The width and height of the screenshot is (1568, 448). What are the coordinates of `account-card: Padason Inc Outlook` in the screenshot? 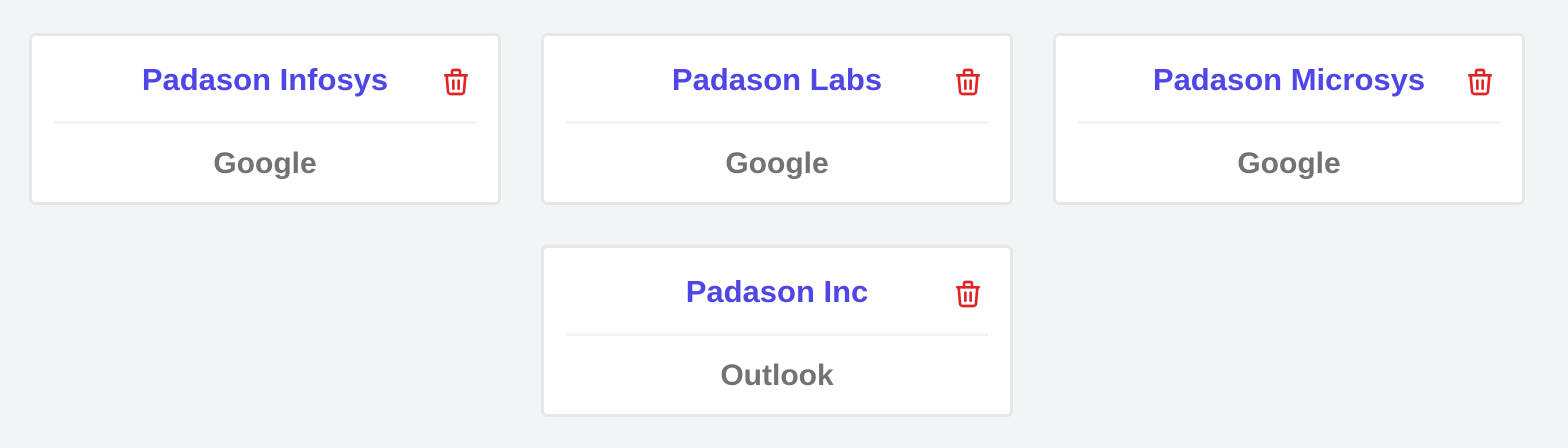 It's located at (777, 331).